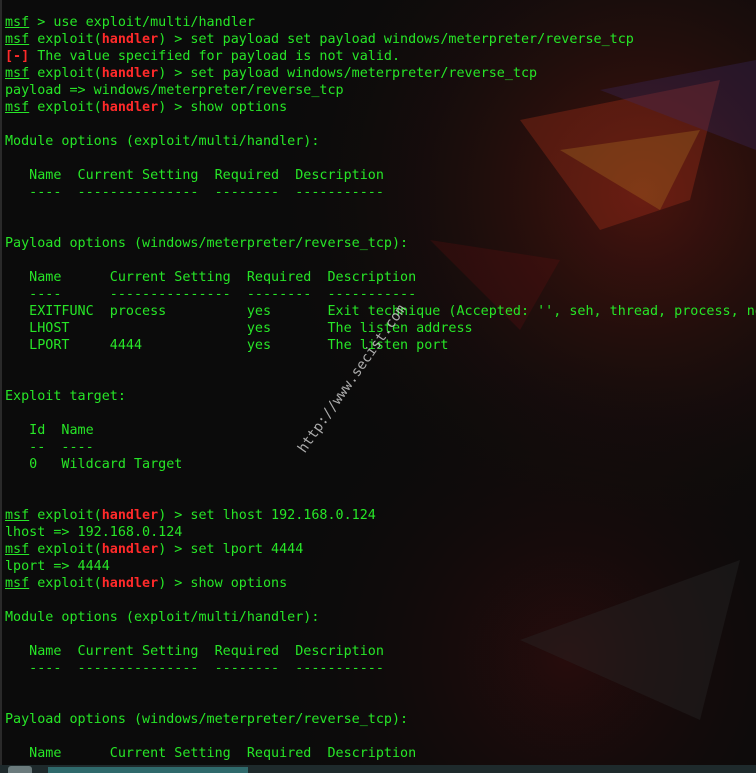 This screenshot has width=756, height=773. What do you see at coordinates (49, 447) in the screenshot?
I see `terminal-text: -- ----` at bounding box center [49, 447].